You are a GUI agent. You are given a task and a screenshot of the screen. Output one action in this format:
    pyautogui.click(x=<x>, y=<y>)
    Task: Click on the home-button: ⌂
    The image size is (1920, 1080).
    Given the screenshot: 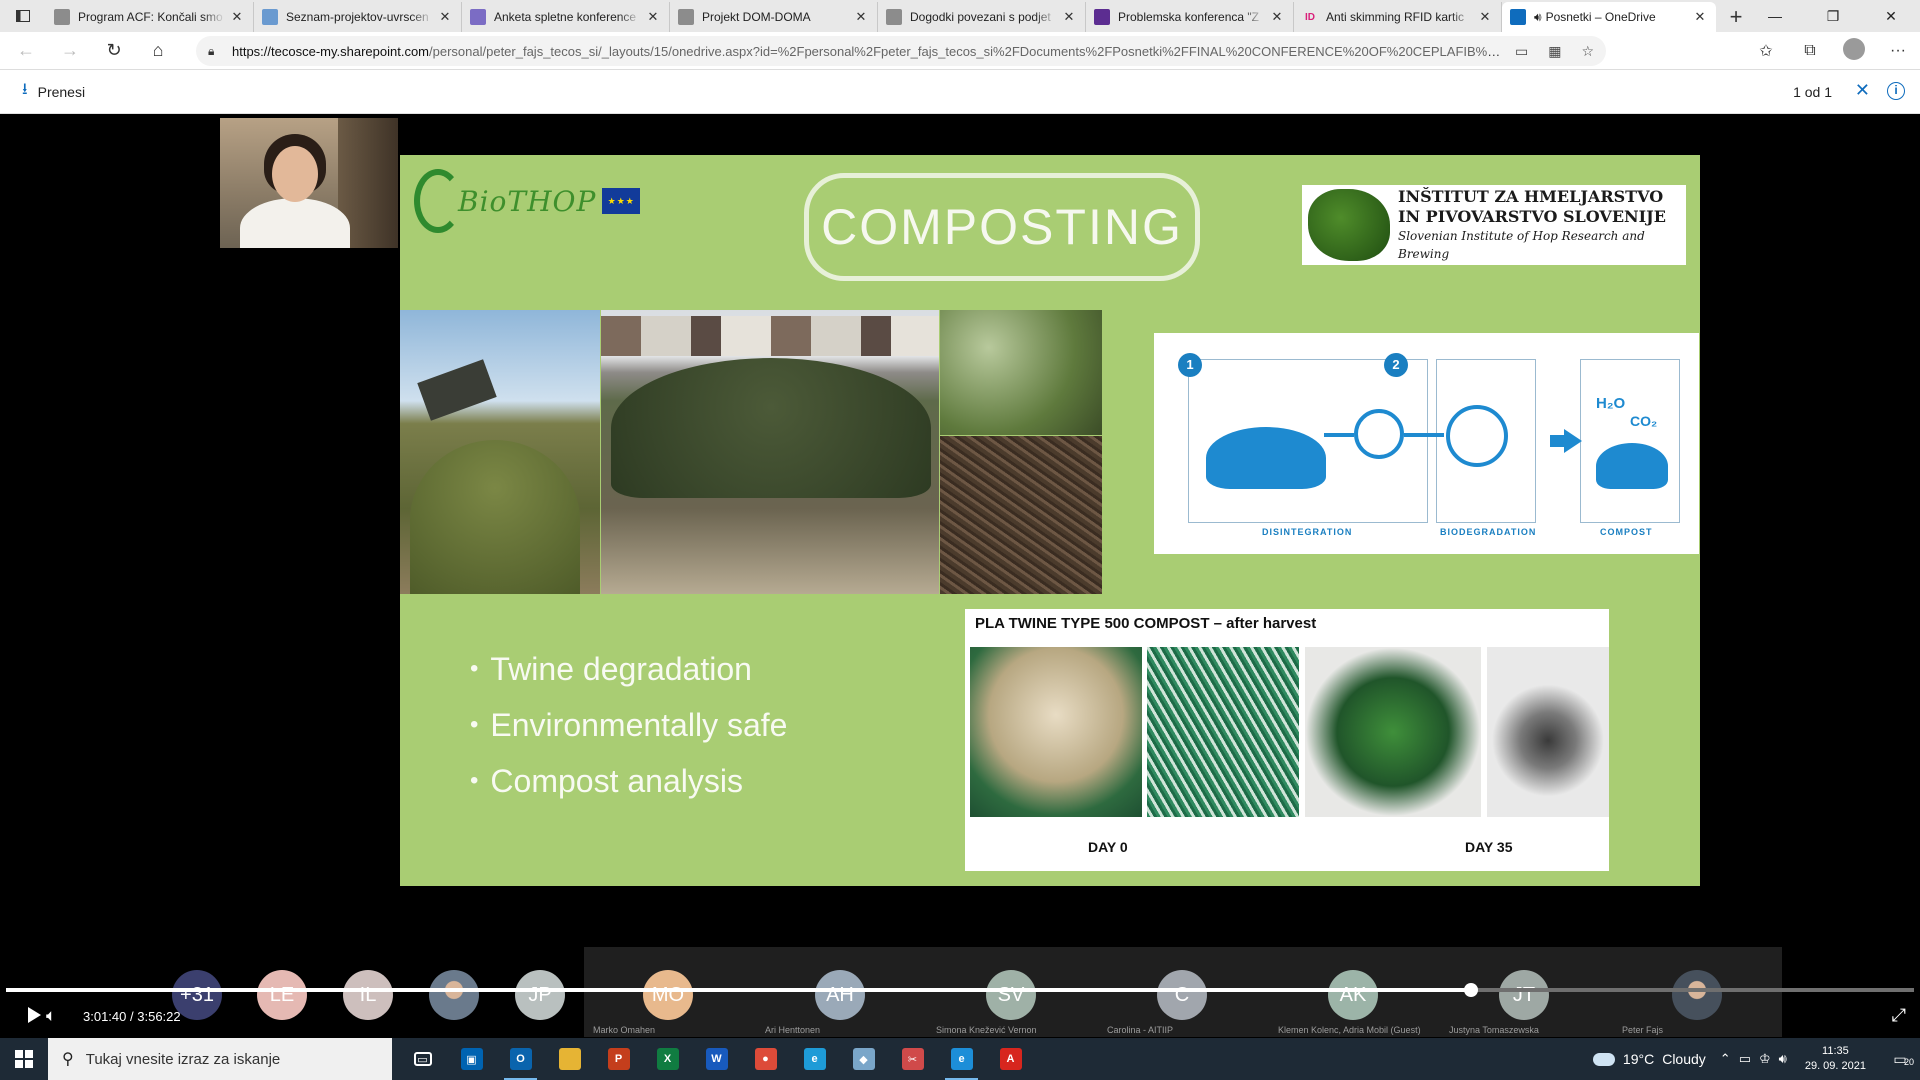 What is the action you would take?
    pyautogui.click(x=158, y=51)
    